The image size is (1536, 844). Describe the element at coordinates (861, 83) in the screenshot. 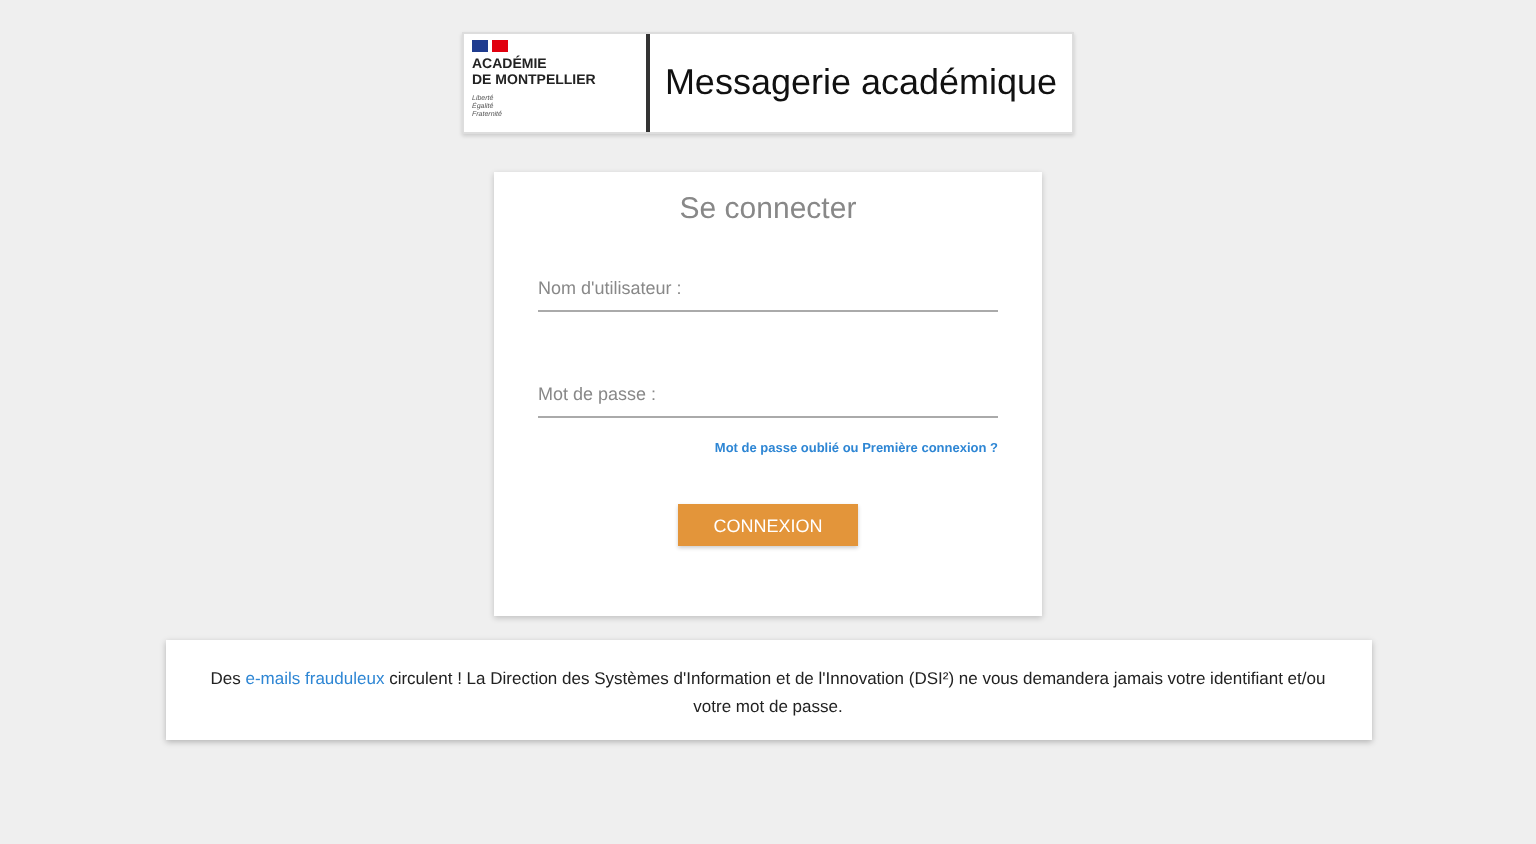

I see `site-title: Messagerie académique` at that location.